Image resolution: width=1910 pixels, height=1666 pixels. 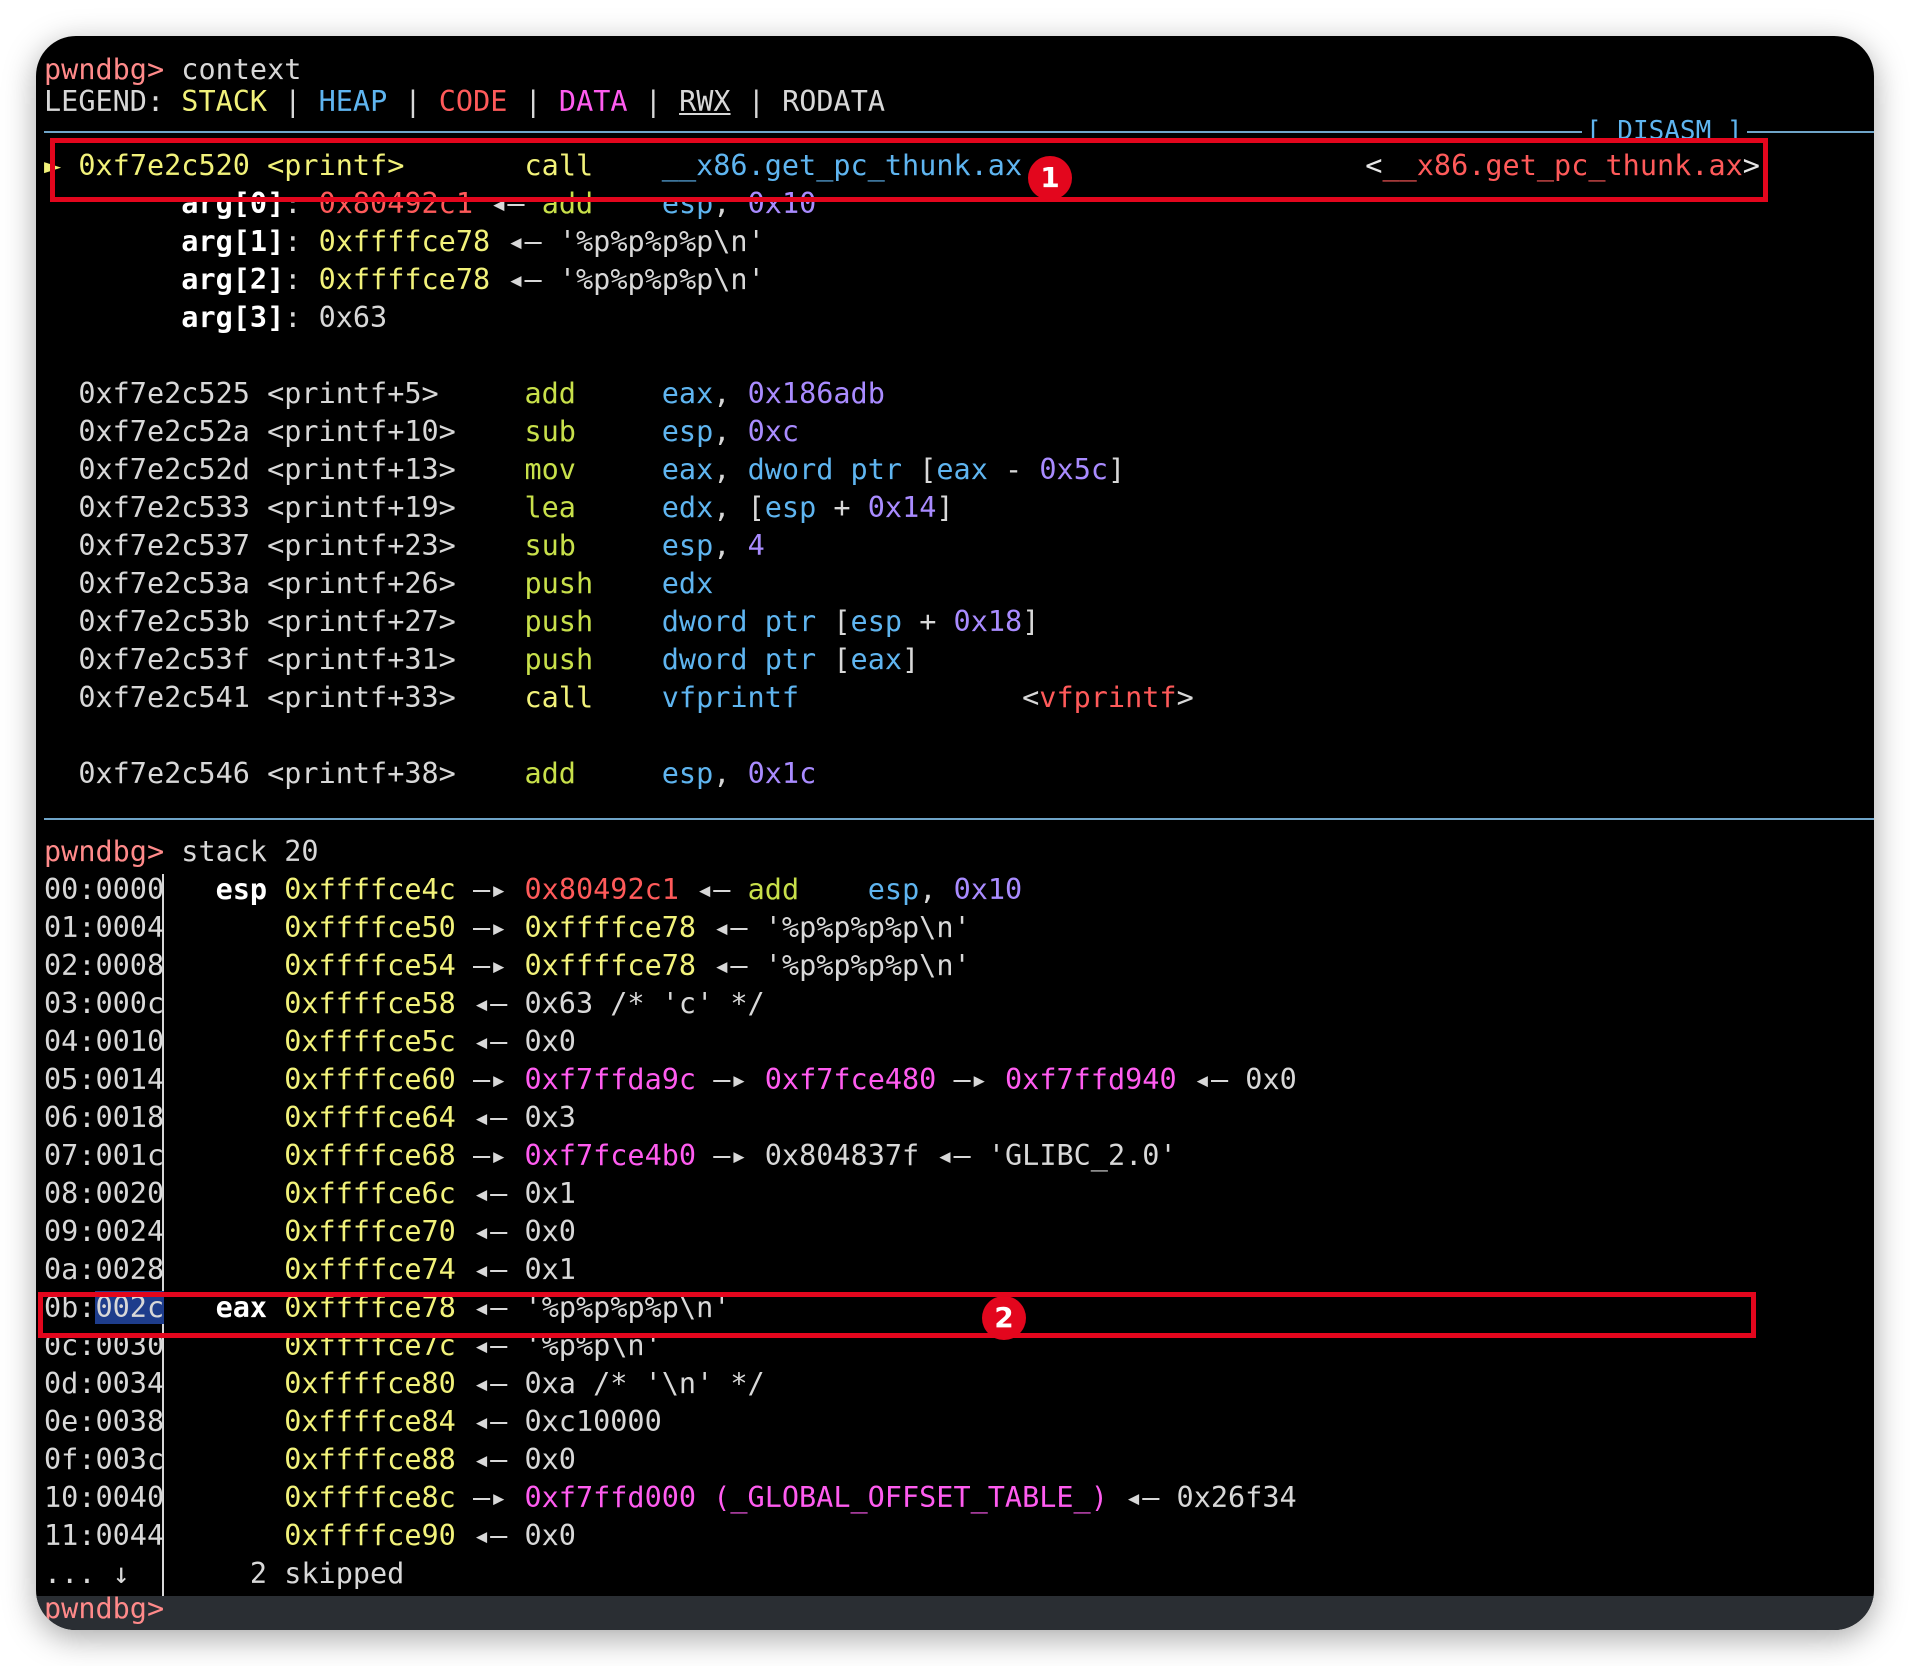 I want to click on disasm-line: 0xf7e2c525 <printf+5> add eax, 0x186adb, so click(x=481, y=393).